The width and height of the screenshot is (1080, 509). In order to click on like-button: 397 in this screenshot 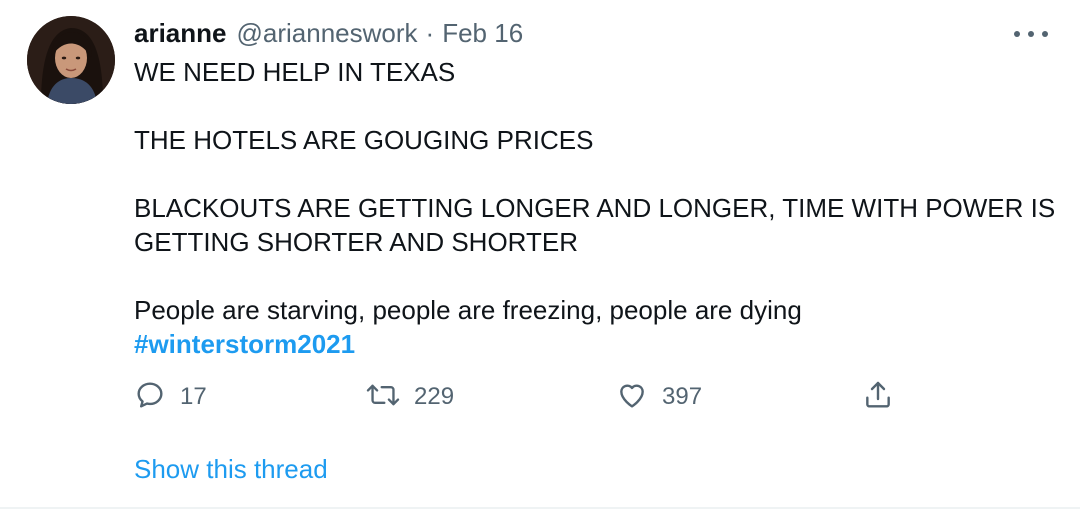, I will do `click(659, 397)`.